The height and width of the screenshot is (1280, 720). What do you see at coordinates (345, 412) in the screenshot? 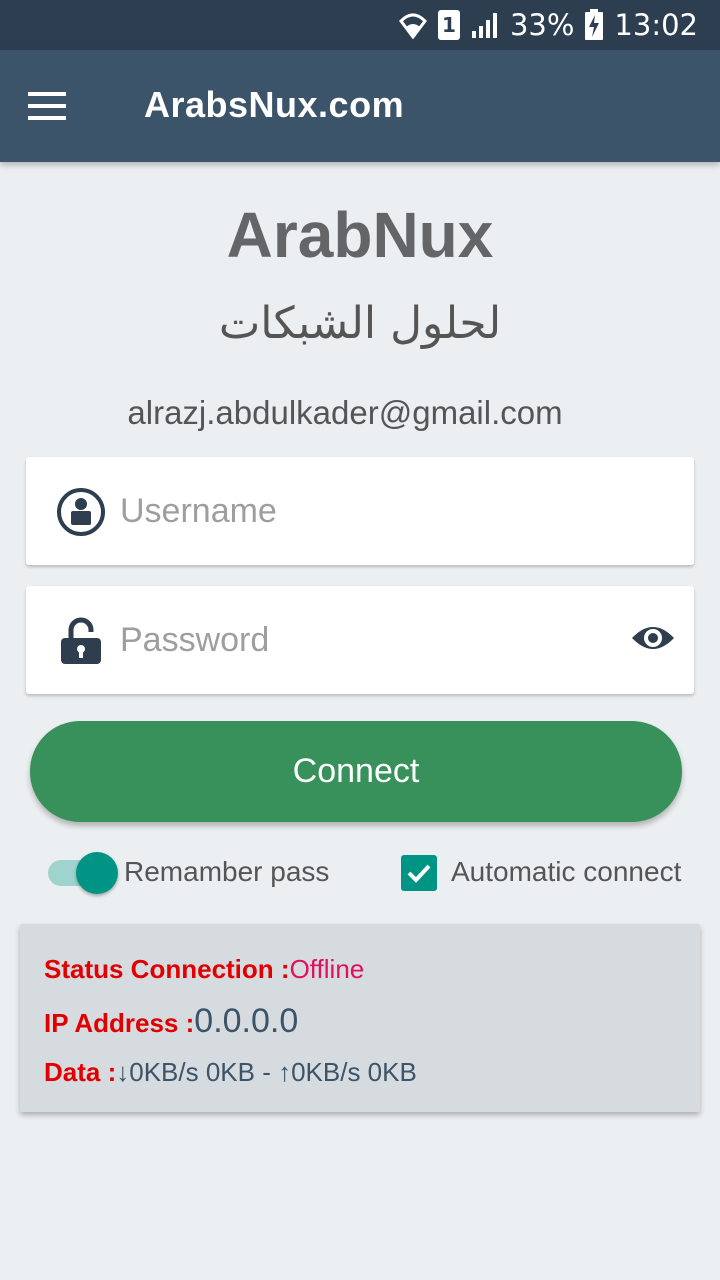
I see `contact-email: alrazj.abdulkader@gmail.com` at bounding box center [345, 412].